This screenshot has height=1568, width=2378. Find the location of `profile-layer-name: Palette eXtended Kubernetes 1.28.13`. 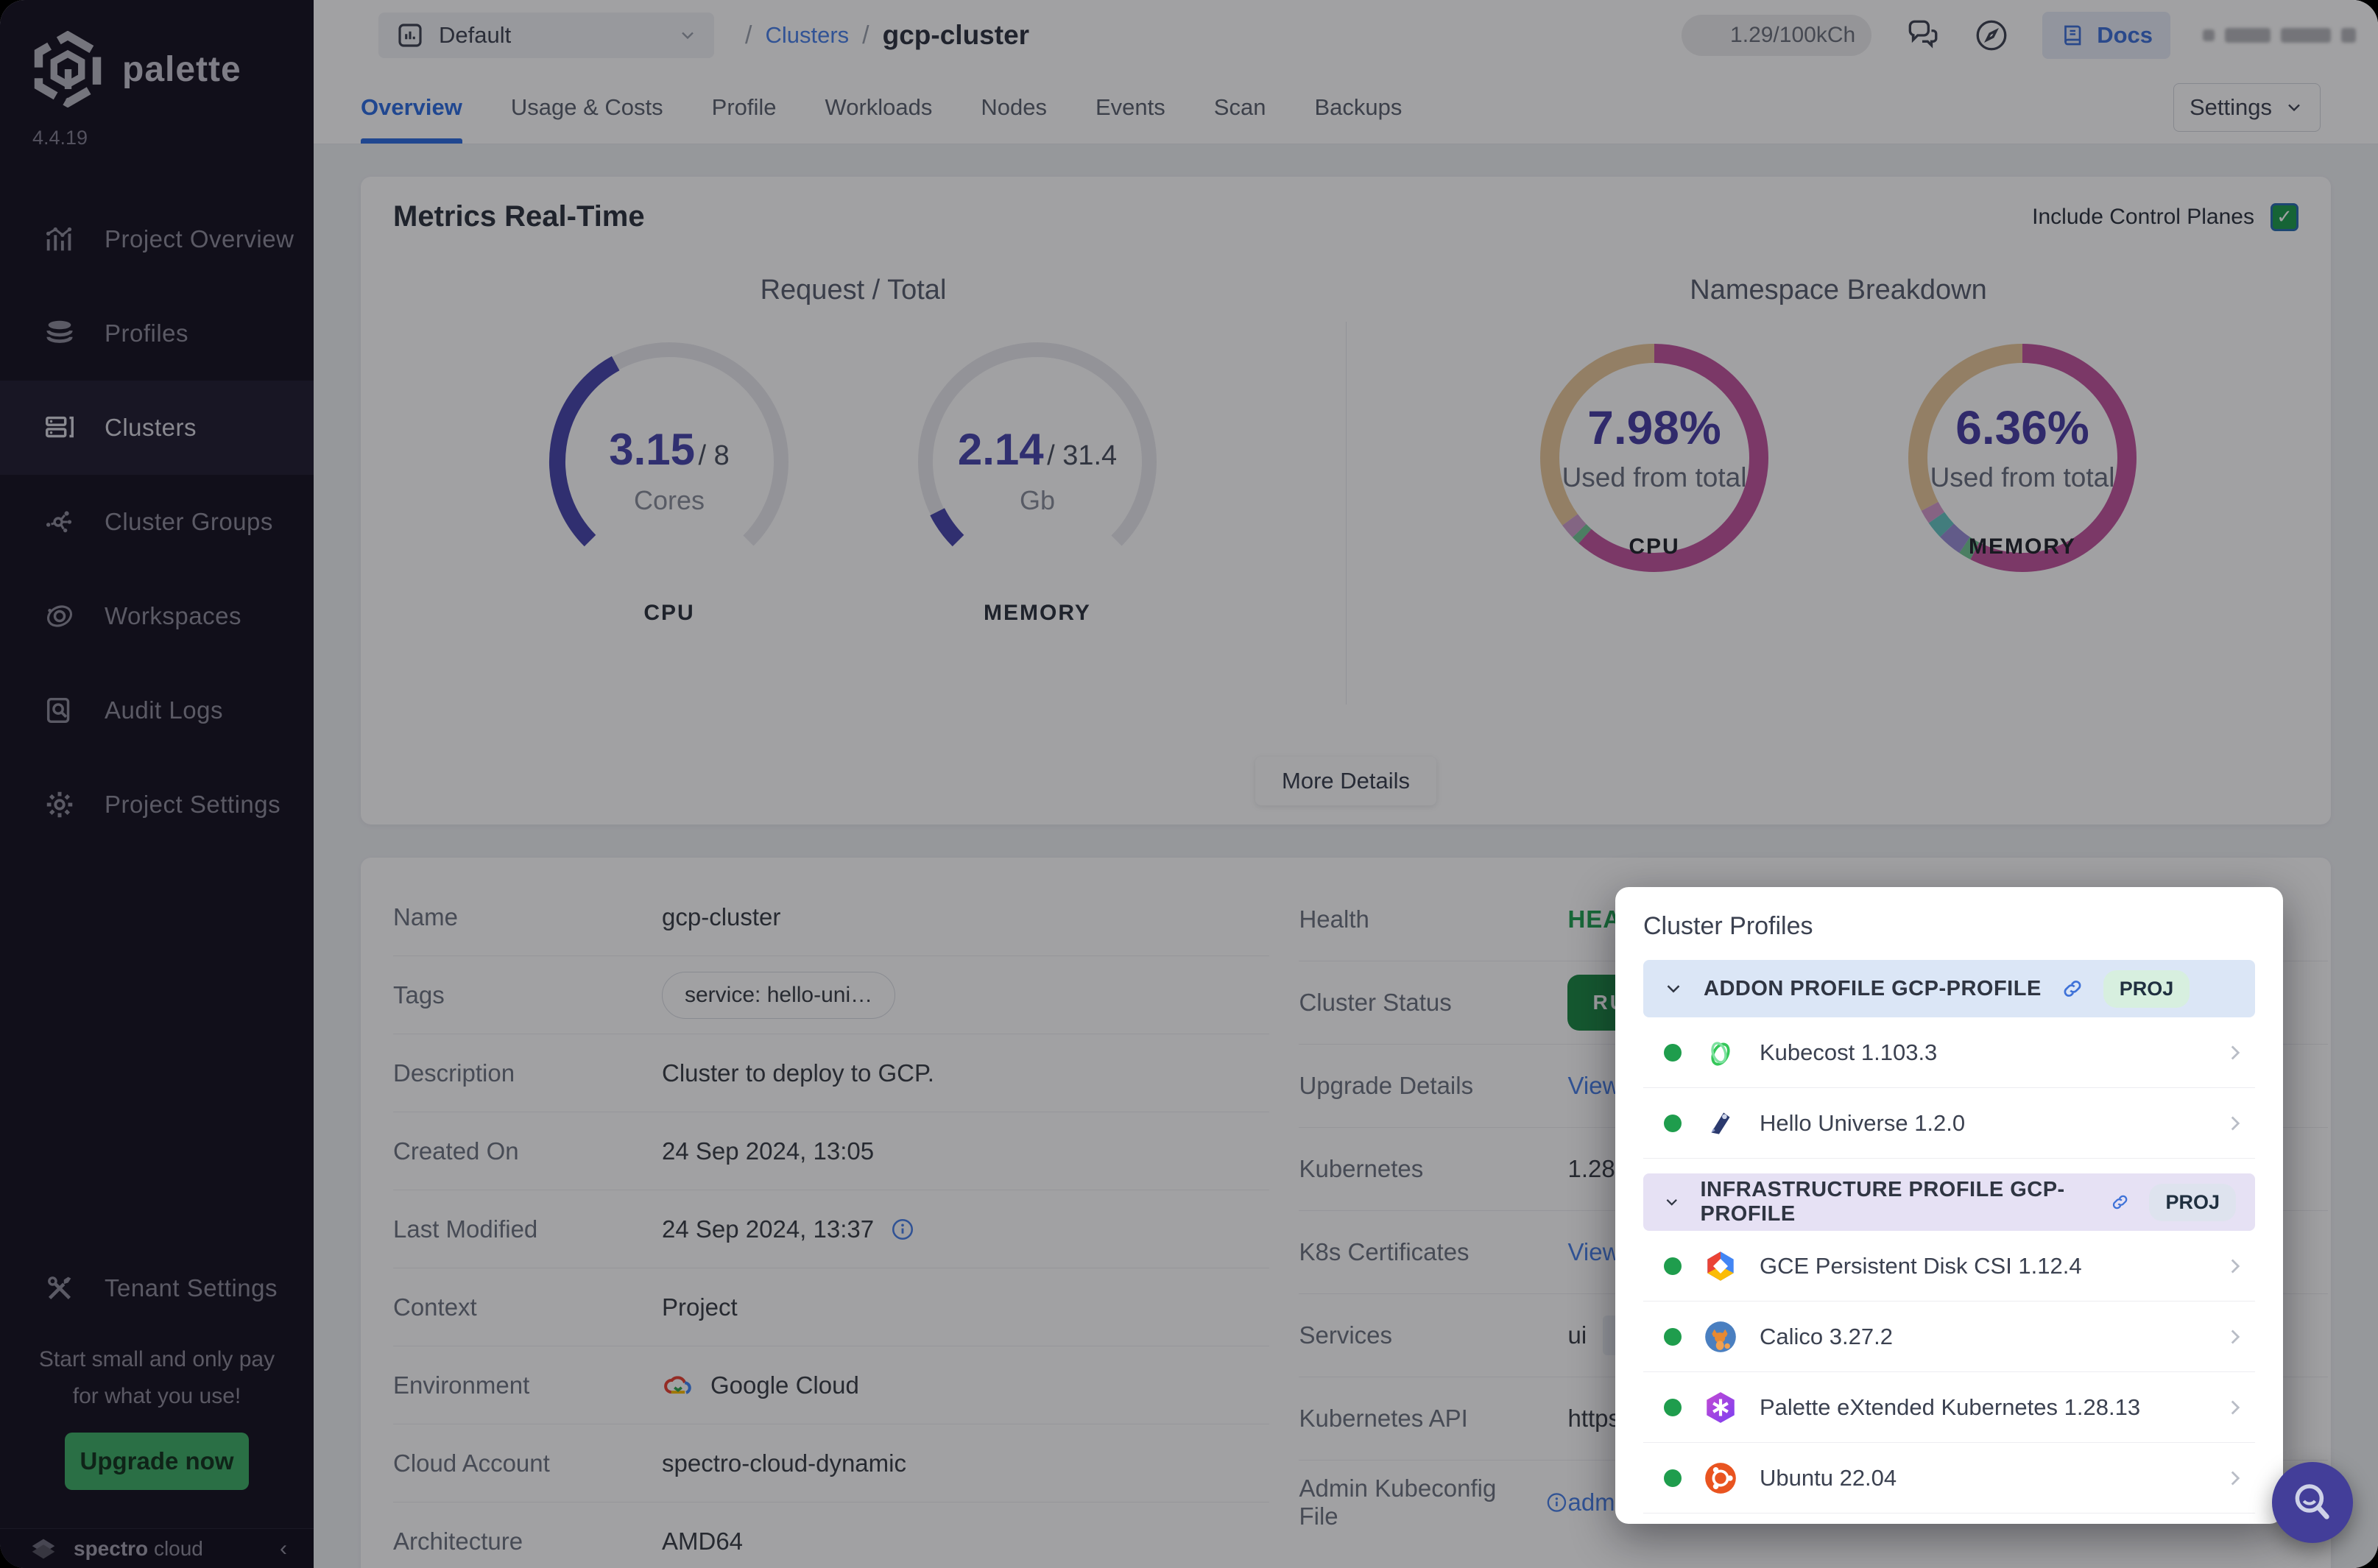

profile-layer-name: Palette eXtended Kubernetes 1.28.13 is located at coordinates (1950, 1407).